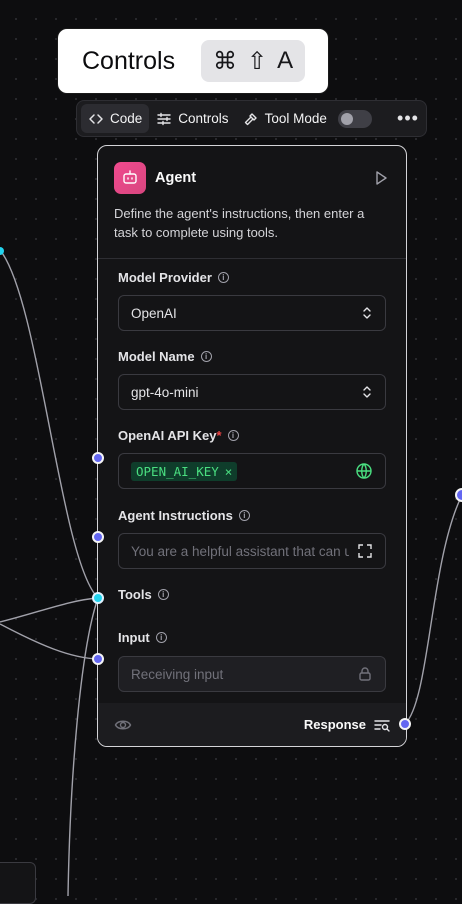 The width and height of the screenshot is (462, 904). What do you see at coordinates (165, 277) in the screenshot?
I see `model-provider-label-text: Model Provider` at bounding box center [165, 277].